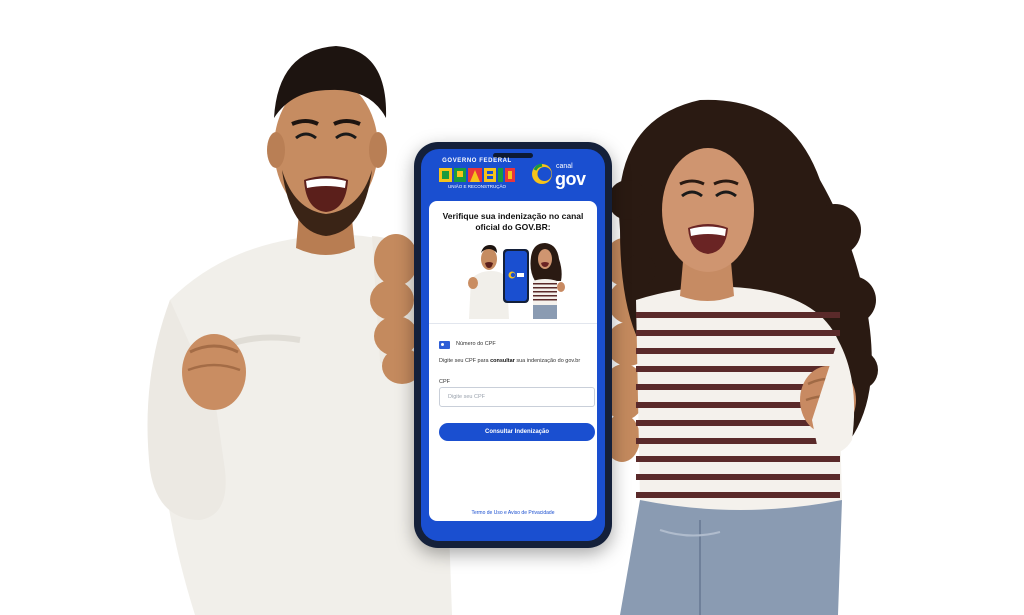 The image size is (1024, 615). What do you see at coordinates (516, 281) in the screenshot?
I see `mini-photo` at bounding box center [516, 281].